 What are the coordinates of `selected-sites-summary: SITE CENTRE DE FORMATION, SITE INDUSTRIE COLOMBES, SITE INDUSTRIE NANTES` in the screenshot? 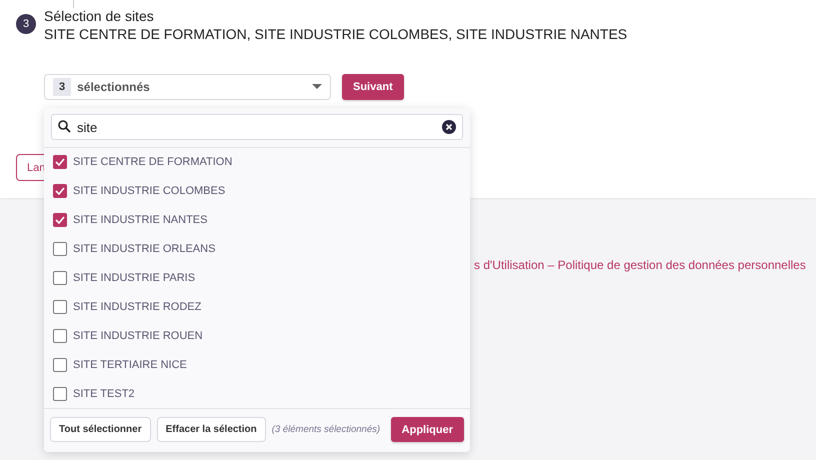 It's located at (336, 34).